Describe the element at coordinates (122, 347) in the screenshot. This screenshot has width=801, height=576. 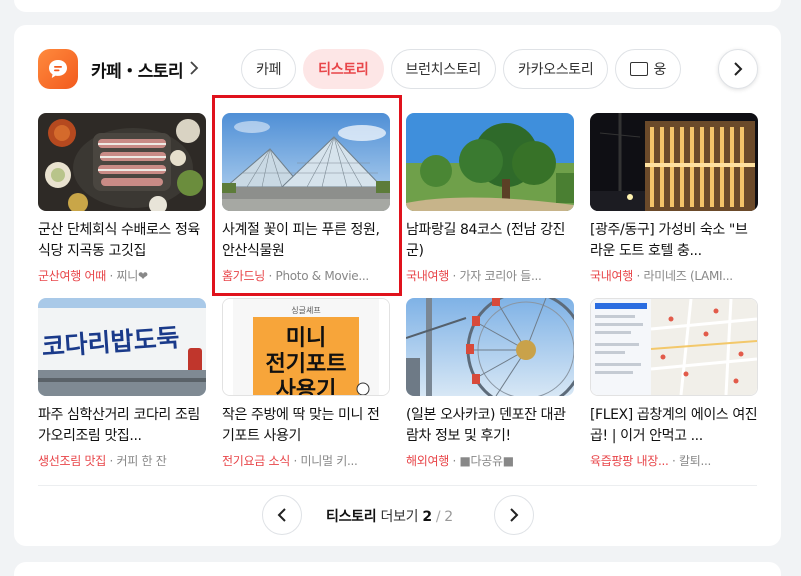
I see `thumbnail-image-restaurant-sign: 코다리밥도둑` at that location.